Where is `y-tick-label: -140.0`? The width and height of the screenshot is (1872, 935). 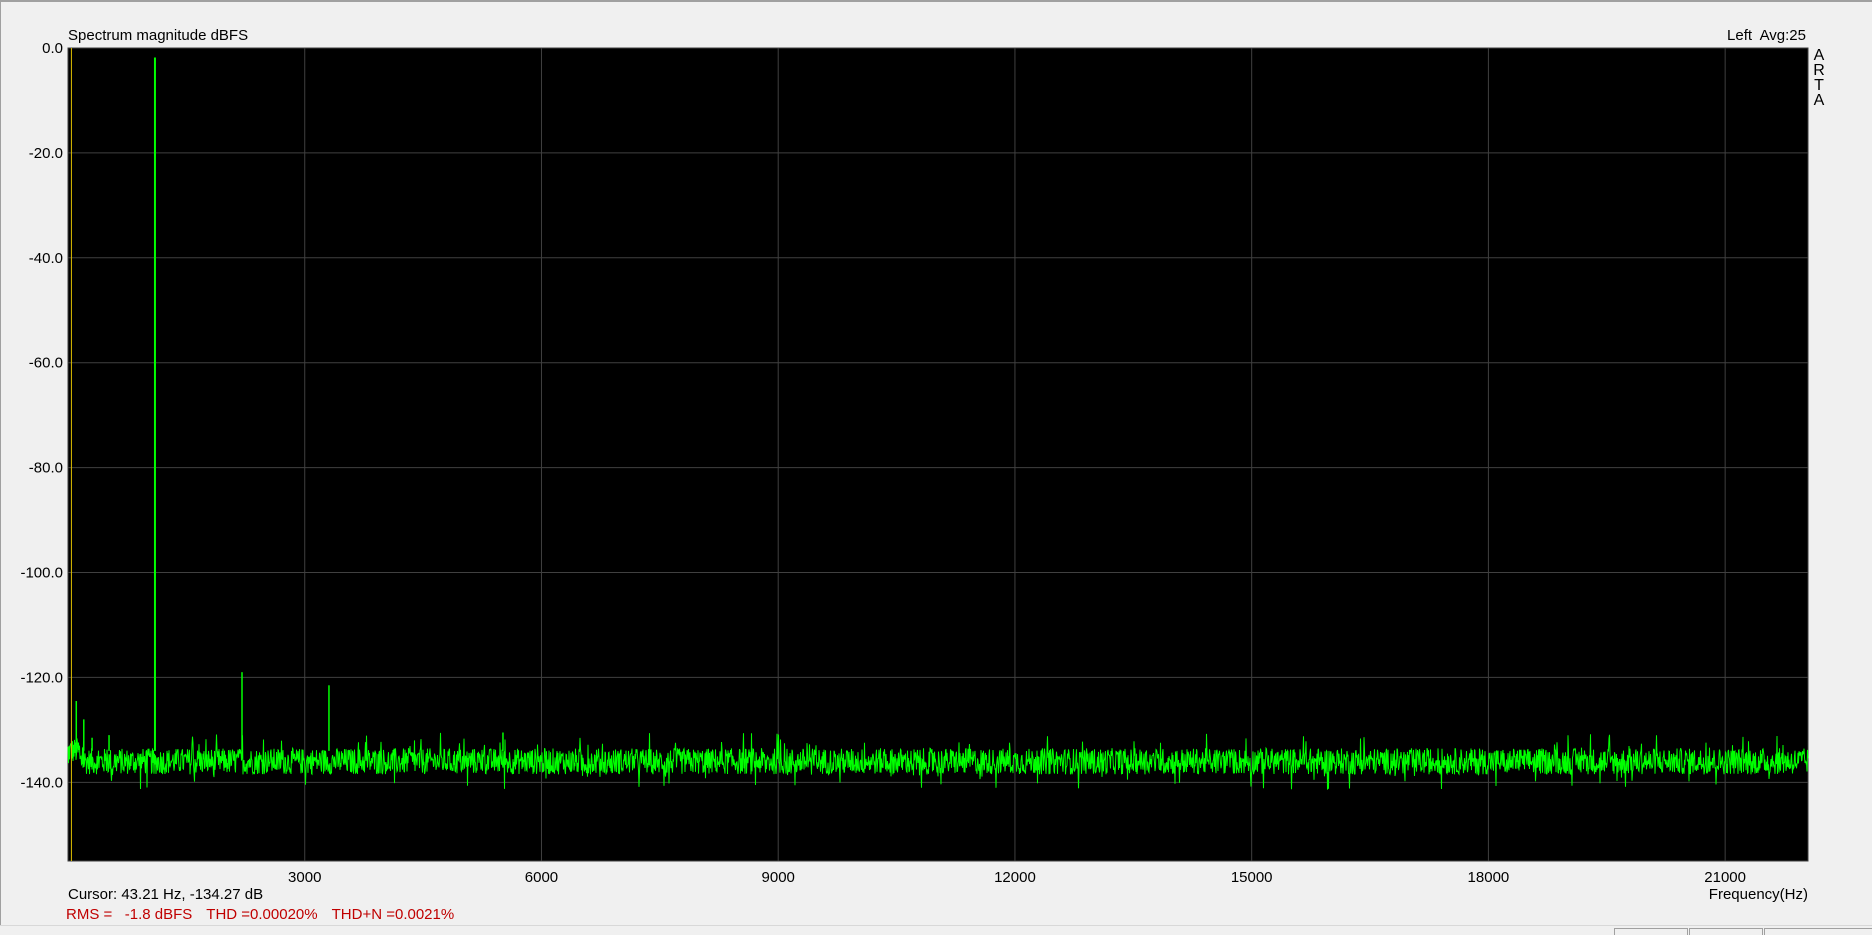 y-tick-label: -140.0 is located at coordinates (41, 782).